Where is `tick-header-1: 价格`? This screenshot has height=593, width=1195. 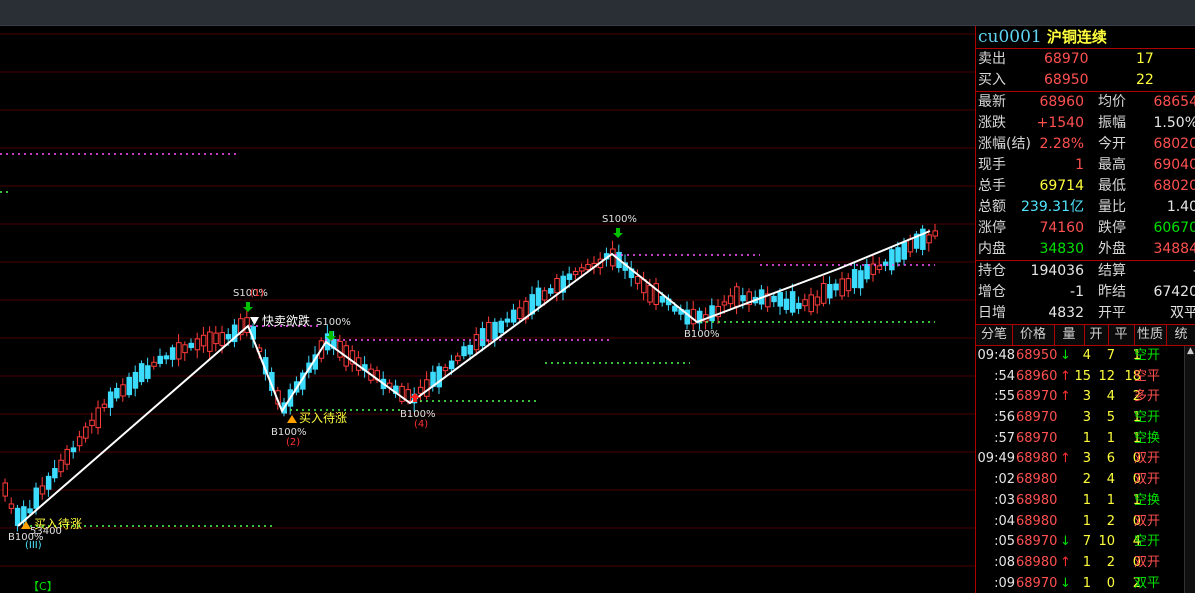 tick-header-1: 价格 is located at coordinates (1033, 335).